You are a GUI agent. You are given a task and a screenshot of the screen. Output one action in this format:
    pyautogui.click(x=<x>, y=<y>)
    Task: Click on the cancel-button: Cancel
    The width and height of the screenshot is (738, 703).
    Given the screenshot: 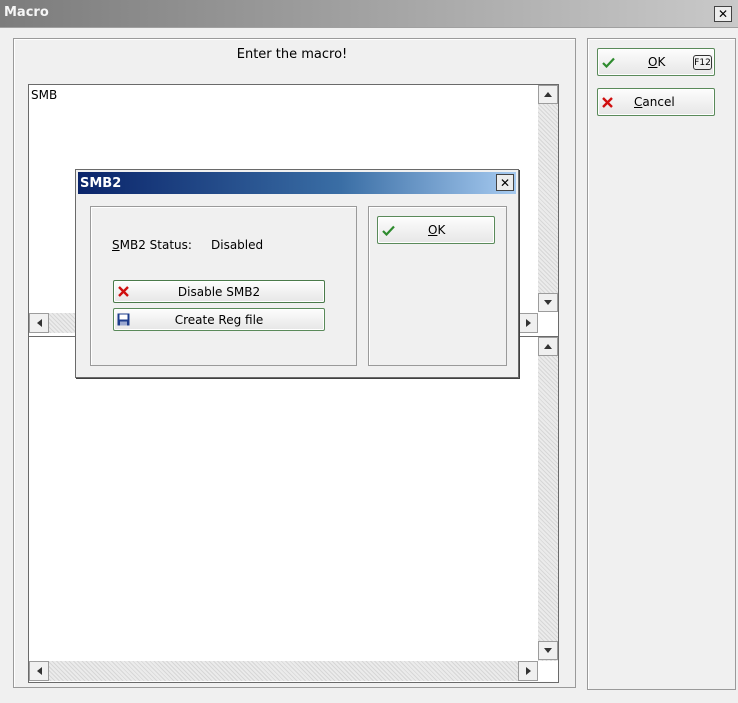 What is the action you would take?
    pyautogui.click(x=656, y=102)
    